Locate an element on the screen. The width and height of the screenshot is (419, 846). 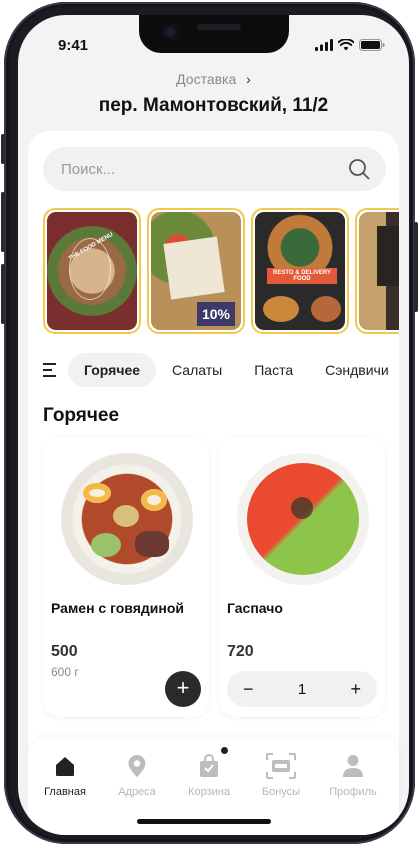
decrease-button: − is located at coordinates (248, 689).